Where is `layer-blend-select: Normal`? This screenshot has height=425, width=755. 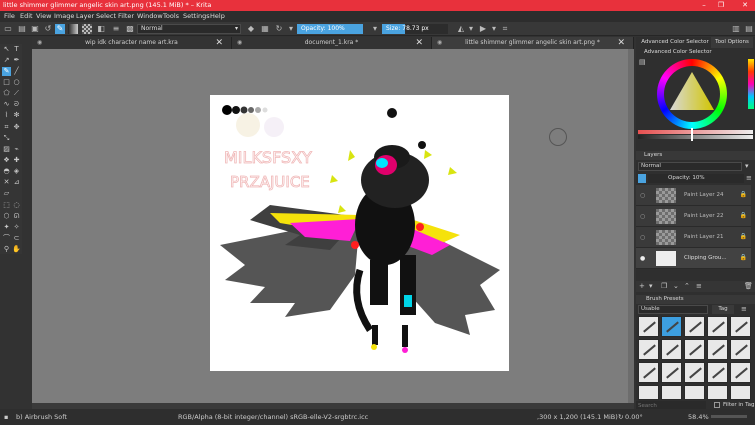
layer-blend-select: Normal is located at coordinates (690, 166).